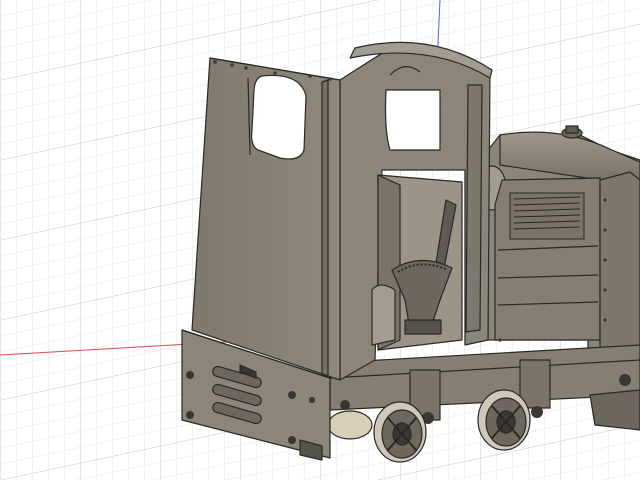 The image size is (640, 480). I want to click on engine-louvres, so click(547, 216).